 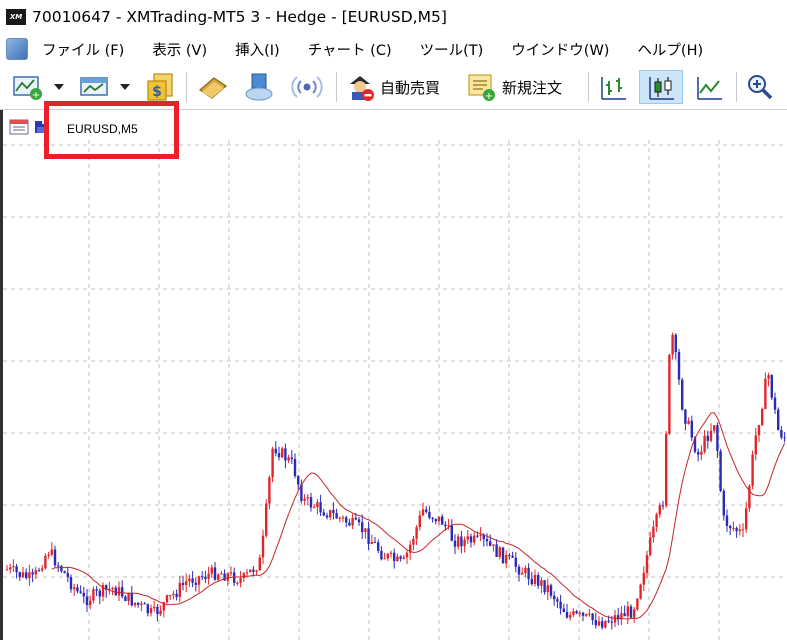 What do you see at coordinates (59, 87) in the screenshot?
I see `new-chart-dropdown` at bounding box center [59, 87].